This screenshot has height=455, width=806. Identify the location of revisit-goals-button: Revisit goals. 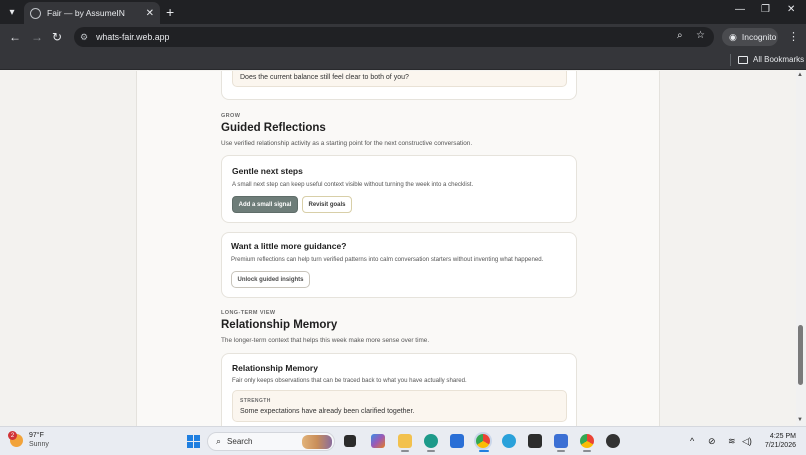
(327, 204).